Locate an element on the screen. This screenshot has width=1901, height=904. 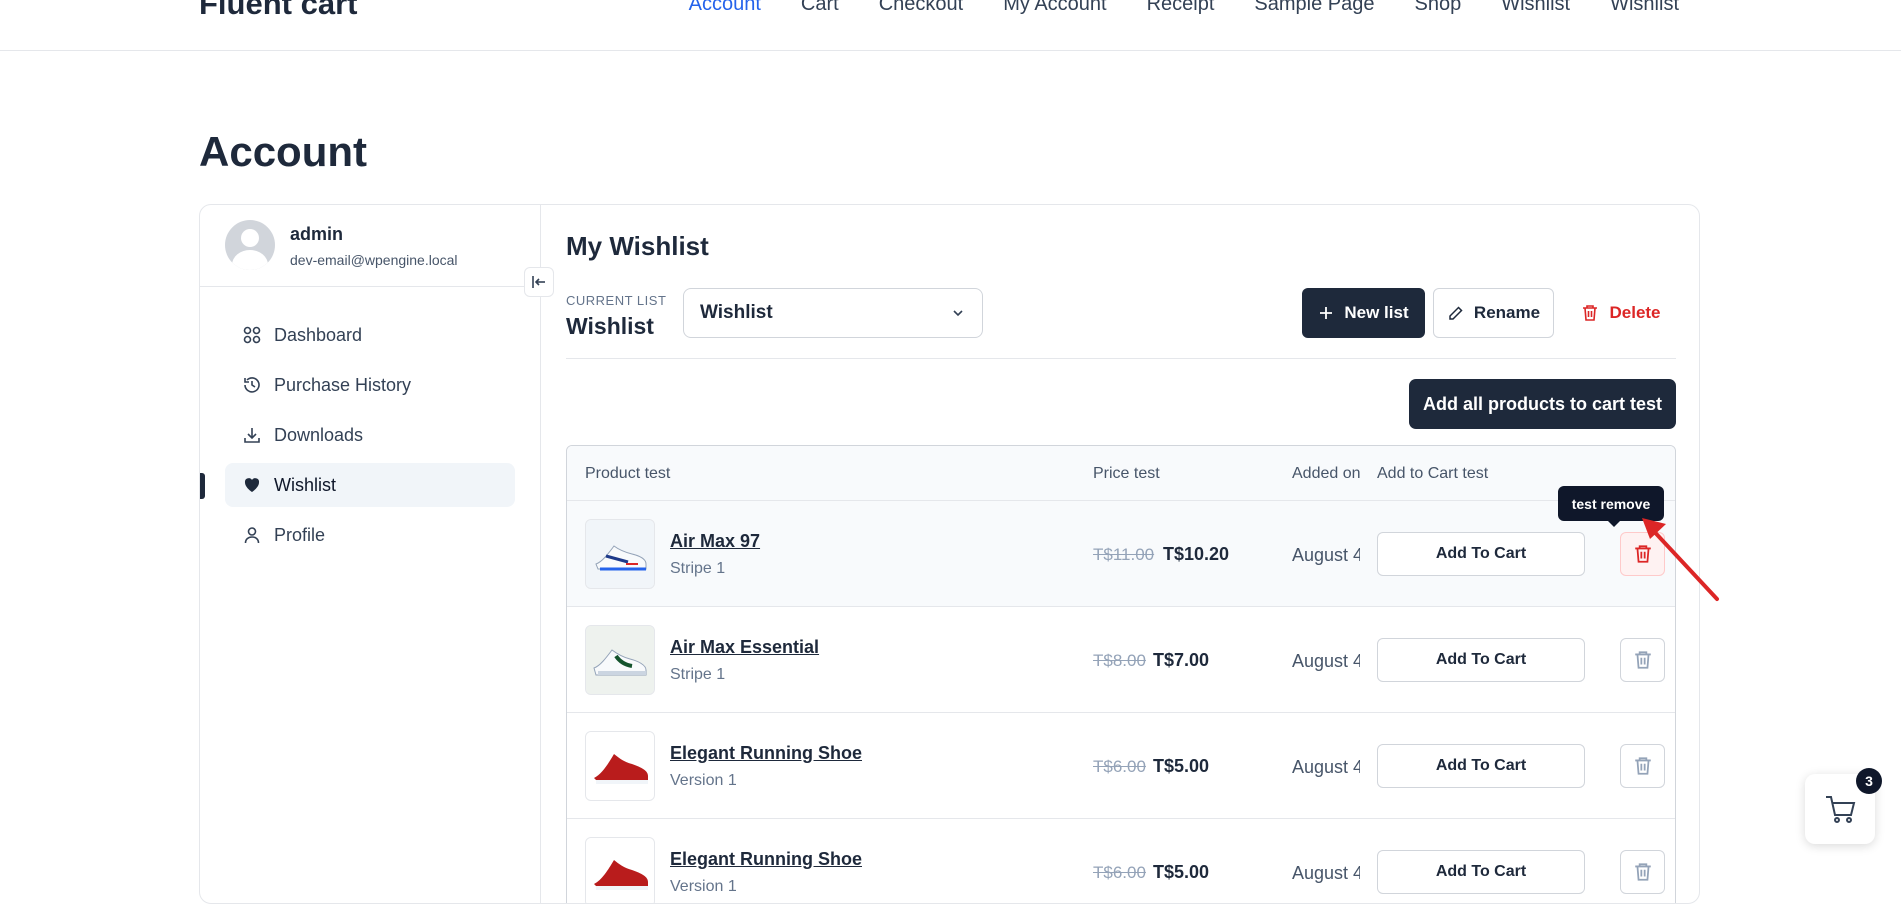
nav-receipt: Receipt is located at coordinates (1181, 8).